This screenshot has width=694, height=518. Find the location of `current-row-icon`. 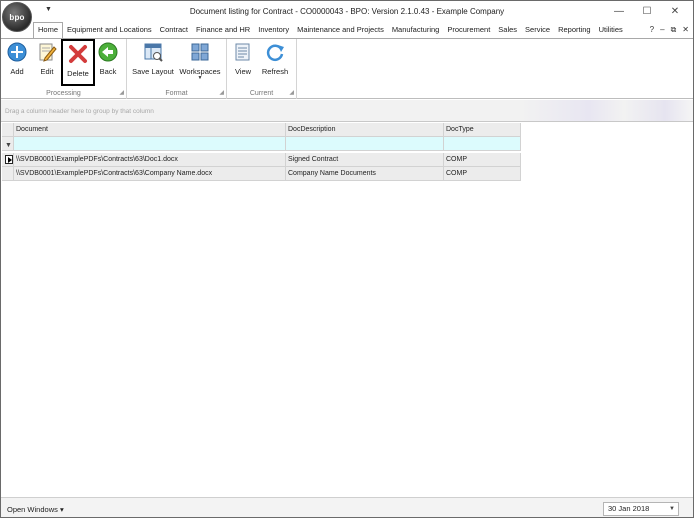

current-row-icon is located at coordinates (9, 159).